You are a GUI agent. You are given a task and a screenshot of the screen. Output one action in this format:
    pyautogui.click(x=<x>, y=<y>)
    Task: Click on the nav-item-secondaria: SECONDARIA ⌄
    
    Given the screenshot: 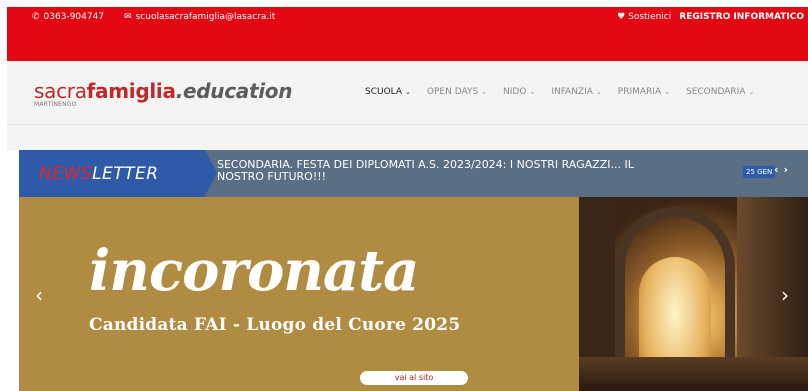 What is the action you would take?
    pyautogui.click(x=720, y=92)
    